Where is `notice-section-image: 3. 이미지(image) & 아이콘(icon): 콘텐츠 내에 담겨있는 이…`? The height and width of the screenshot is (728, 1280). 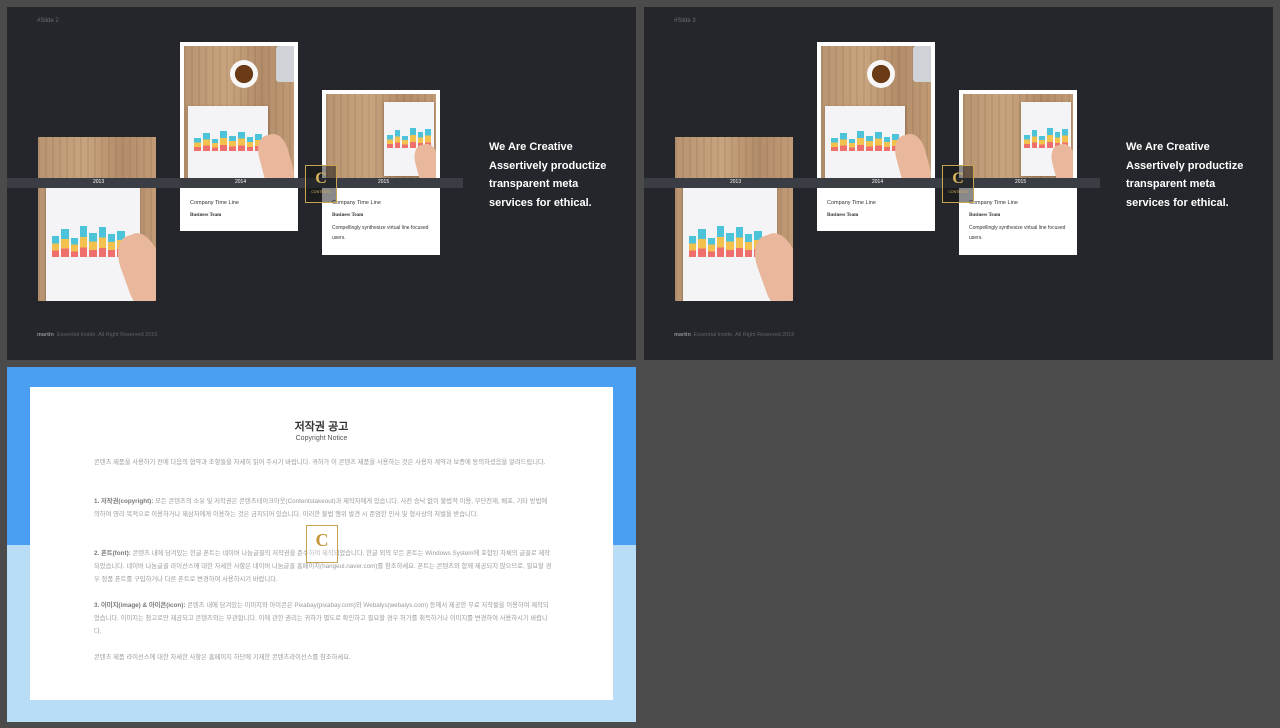
notice-section-image: 3. 이미지(image) & 아이콘(icon): 콘텐츠 내에 담겨있는 이… is located at coordinates (321, 618).